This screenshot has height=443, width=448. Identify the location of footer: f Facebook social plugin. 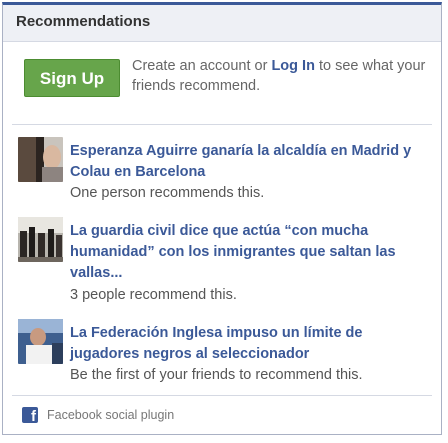
(98, 415).